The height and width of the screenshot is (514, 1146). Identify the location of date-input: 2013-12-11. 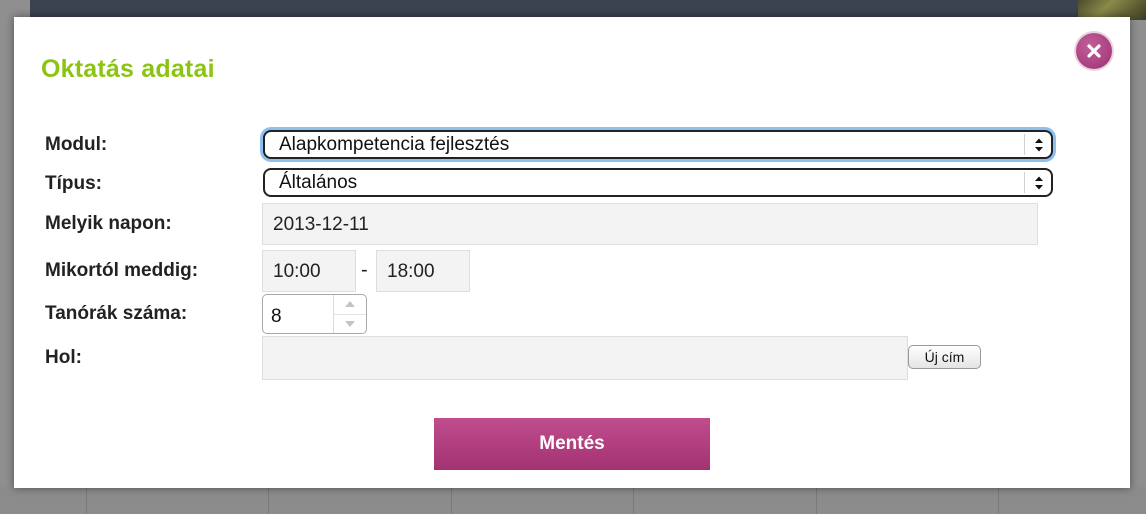
(650, 224).